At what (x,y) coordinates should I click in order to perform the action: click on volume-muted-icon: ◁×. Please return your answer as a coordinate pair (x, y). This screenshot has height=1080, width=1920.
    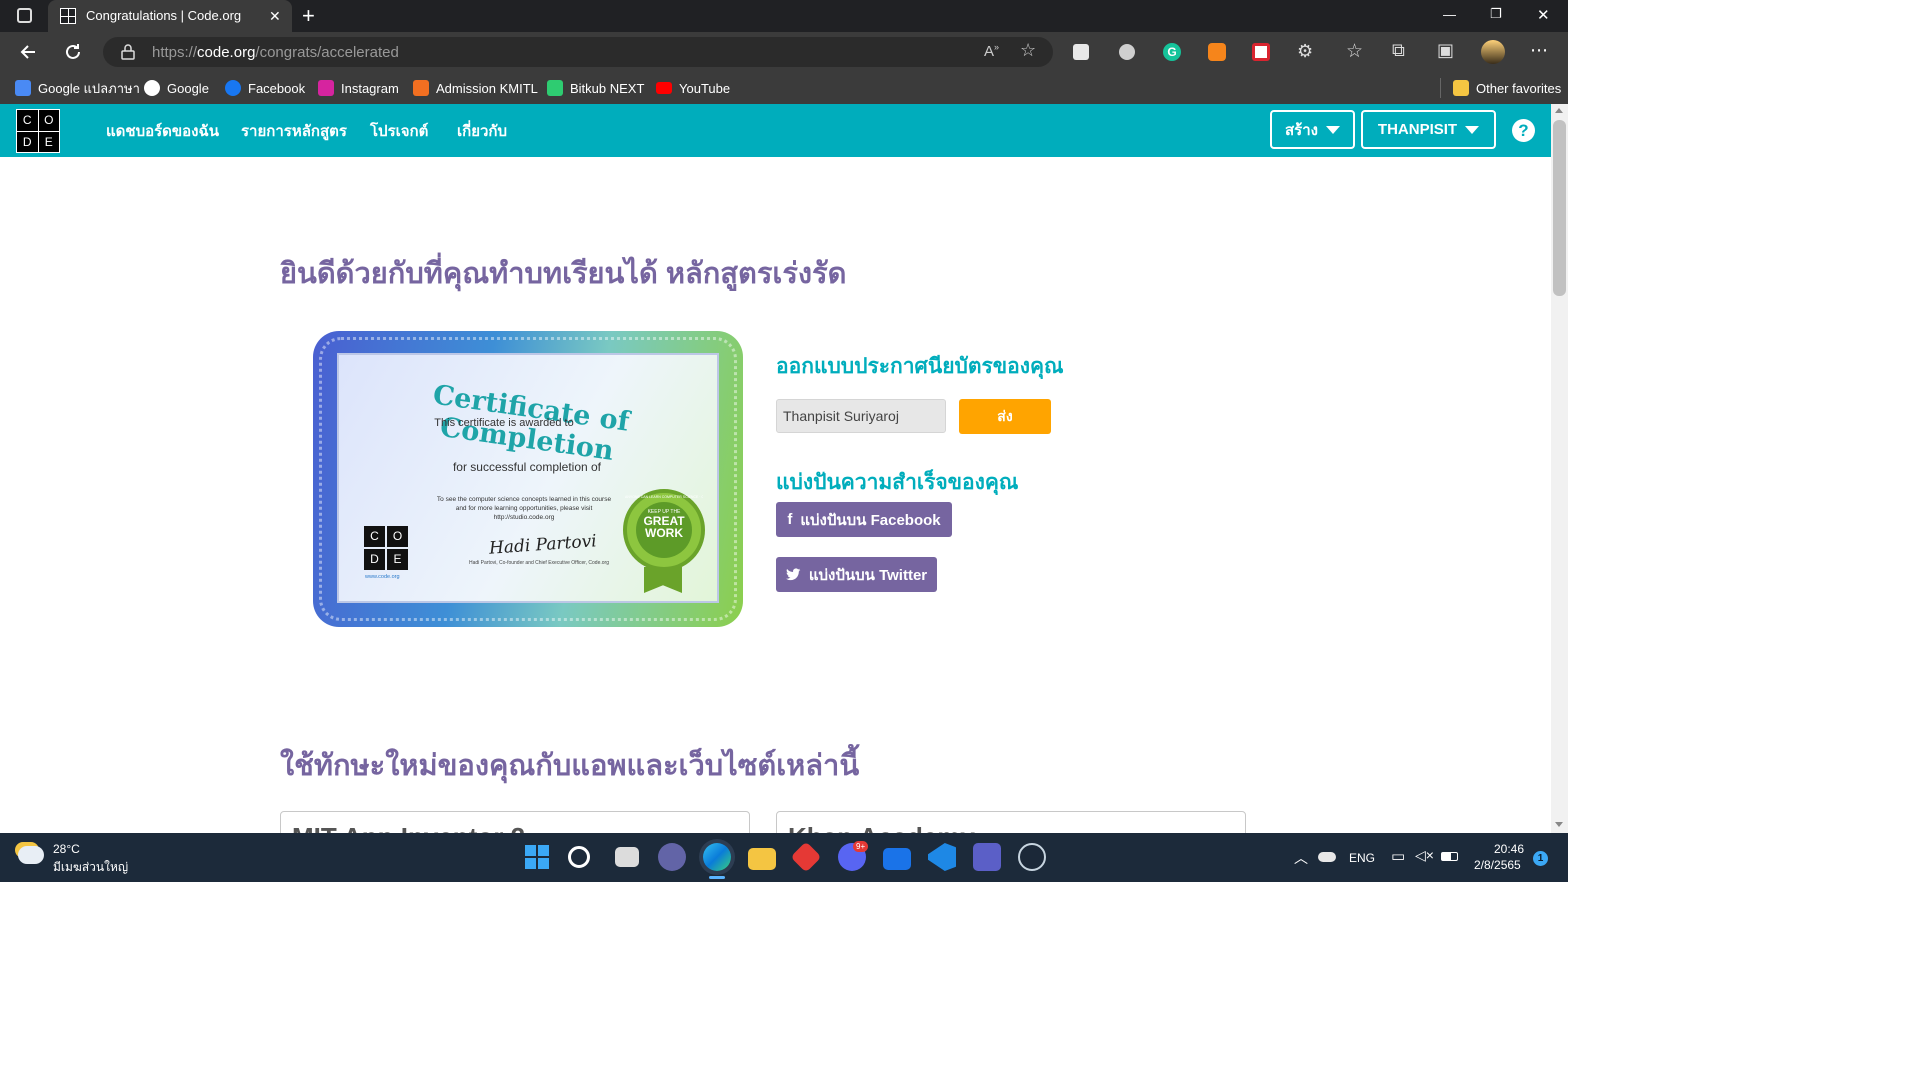
    Looking at the image, I should click on (1424, 855).